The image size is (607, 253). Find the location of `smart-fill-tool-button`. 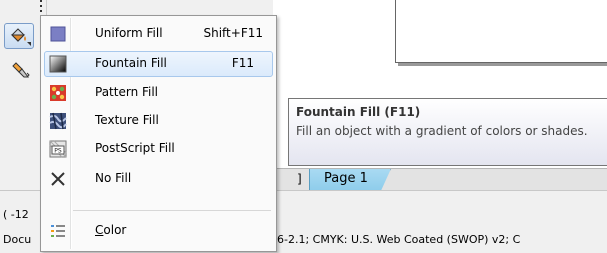

smart-fill-tool-button is located at coordinates (22, 71).